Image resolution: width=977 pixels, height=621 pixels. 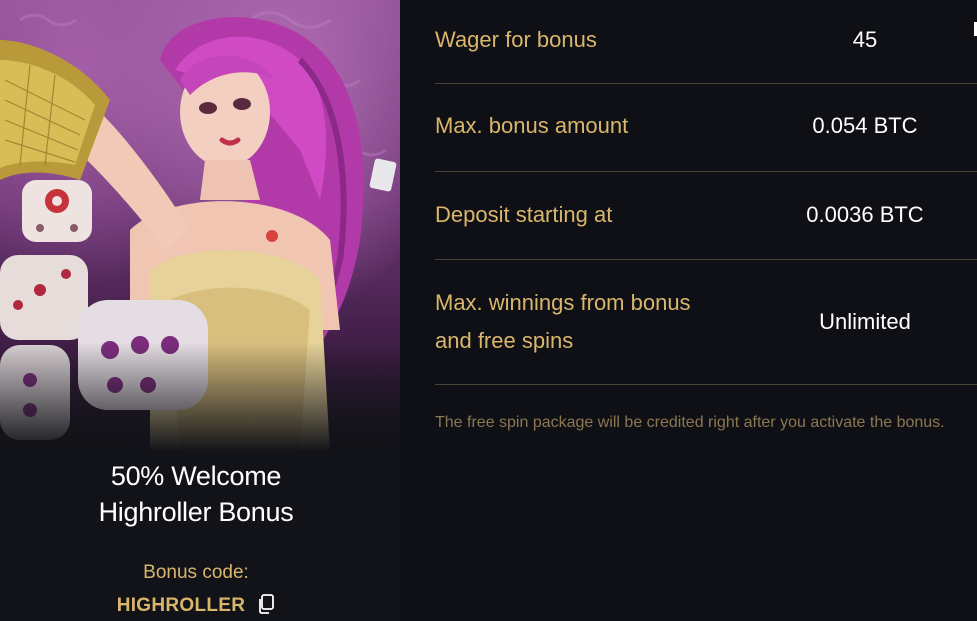 I want to click on bonus-code-value: HIGHROLLER, so click(x=181, y=605).